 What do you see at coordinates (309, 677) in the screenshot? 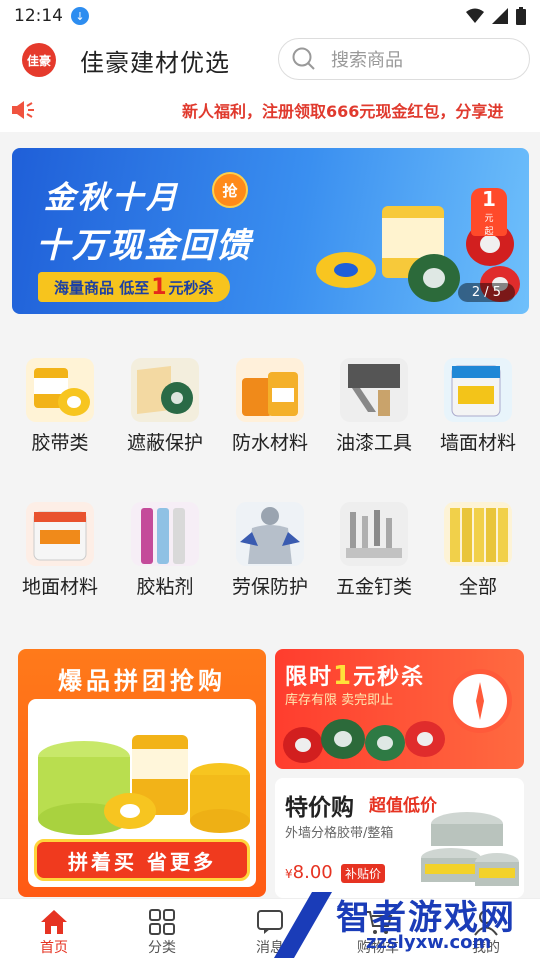
I see `flash-title-prefix: 限时` at bounding box center [309, 677].